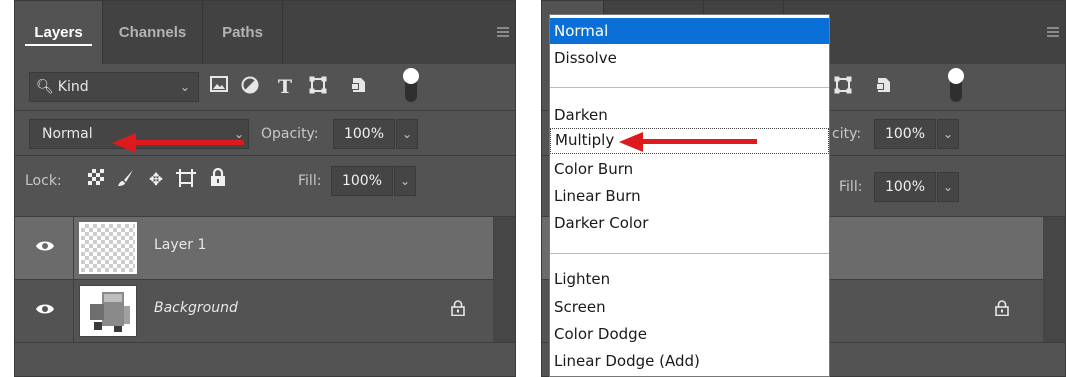 The height and width of the screenshot is (377, 1066). What do you see at coordinates (108, 248) in the screenshot?
I see `layer-thumbnail-transparent` at bounding box center [108, 248].